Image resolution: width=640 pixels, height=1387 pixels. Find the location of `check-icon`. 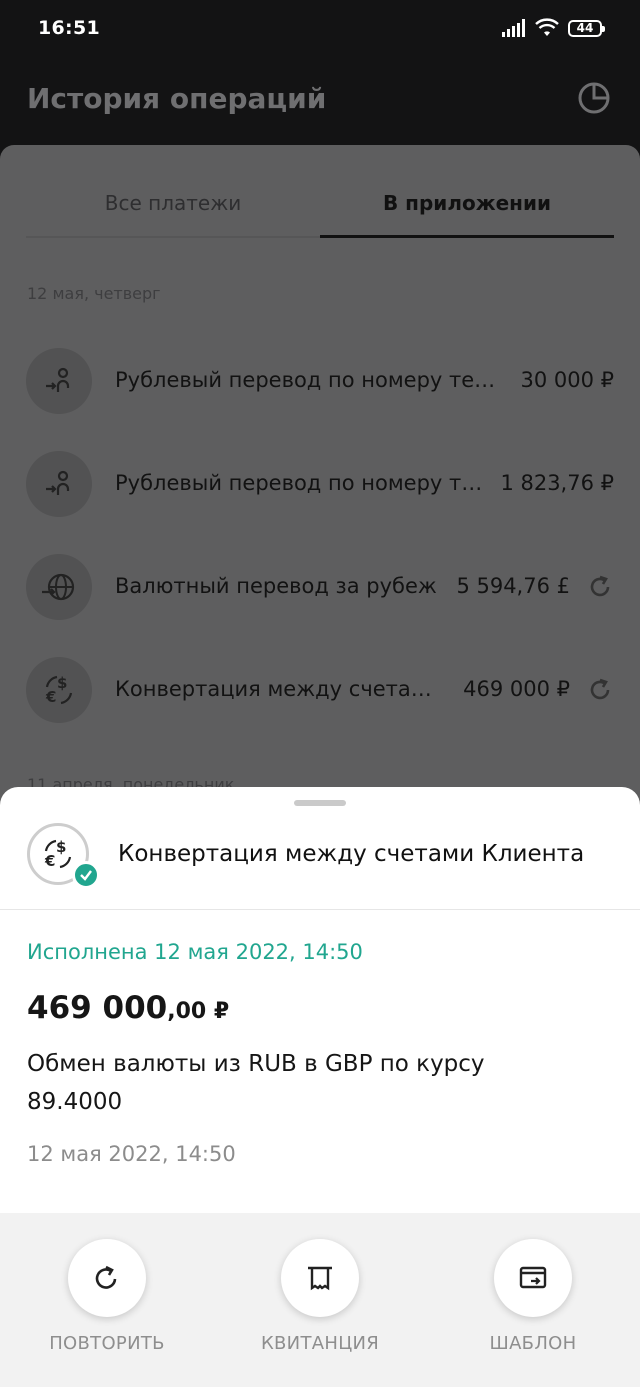

check-icon is located at coordinates (86, 875).